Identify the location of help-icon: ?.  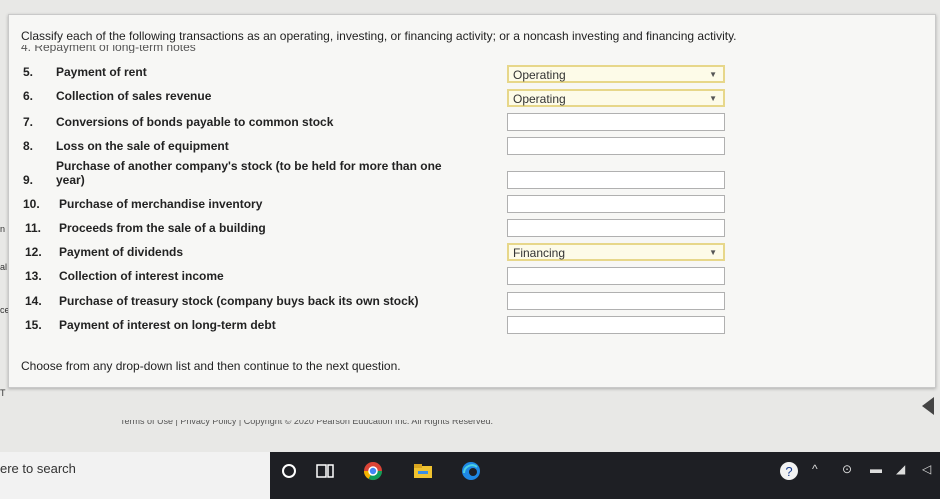
(789, 471).